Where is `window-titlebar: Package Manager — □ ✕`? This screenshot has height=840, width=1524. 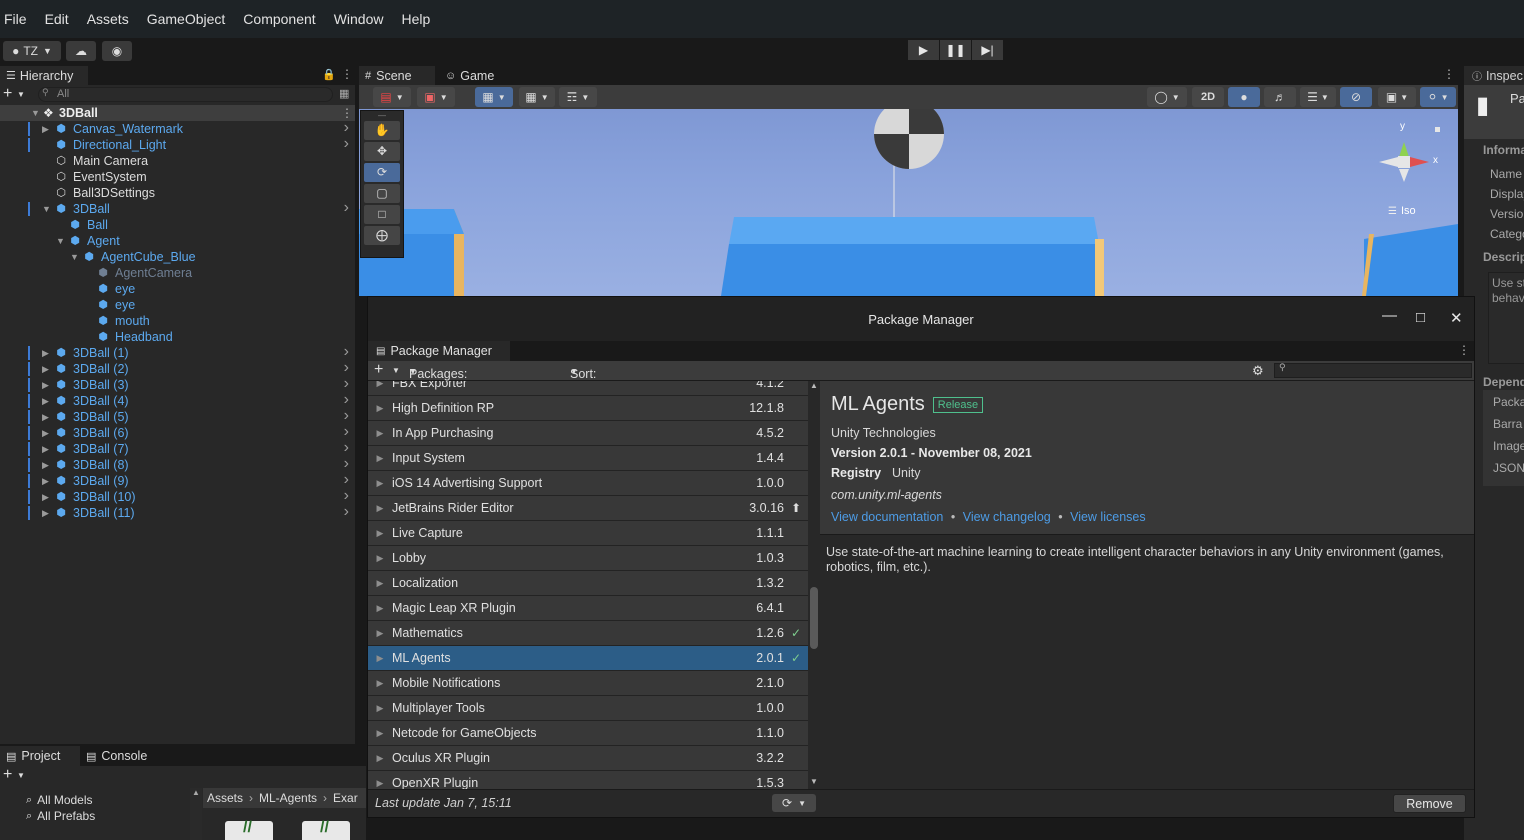 window-titlebar: Package Manager — □ ✕ is located at coordinates (921, 319).